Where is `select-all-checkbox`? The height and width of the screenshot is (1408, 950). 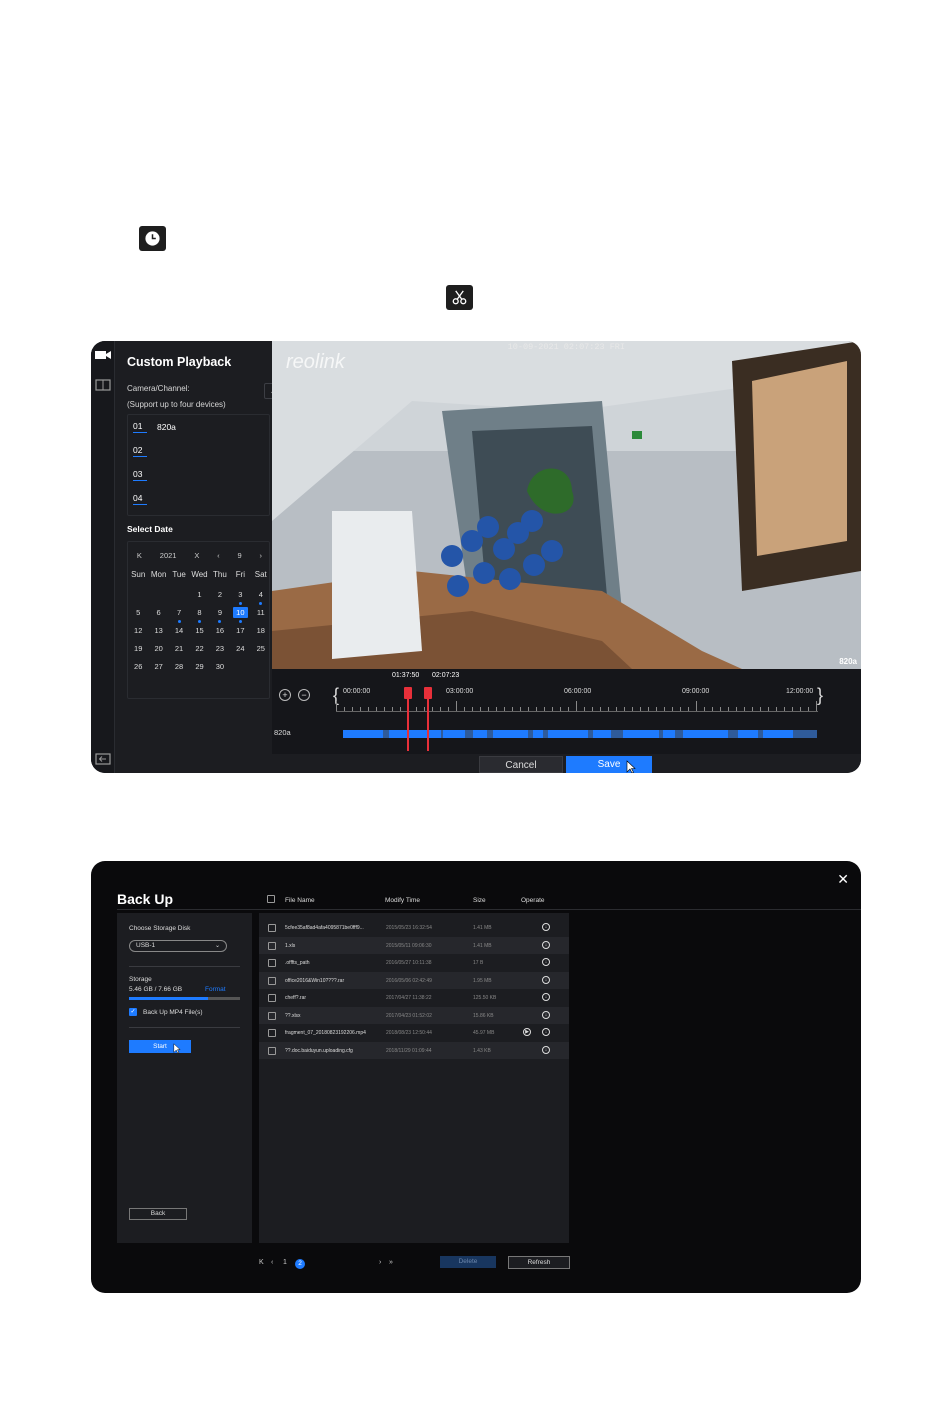 select-all-checkbox is located at coordinates (271, 899).